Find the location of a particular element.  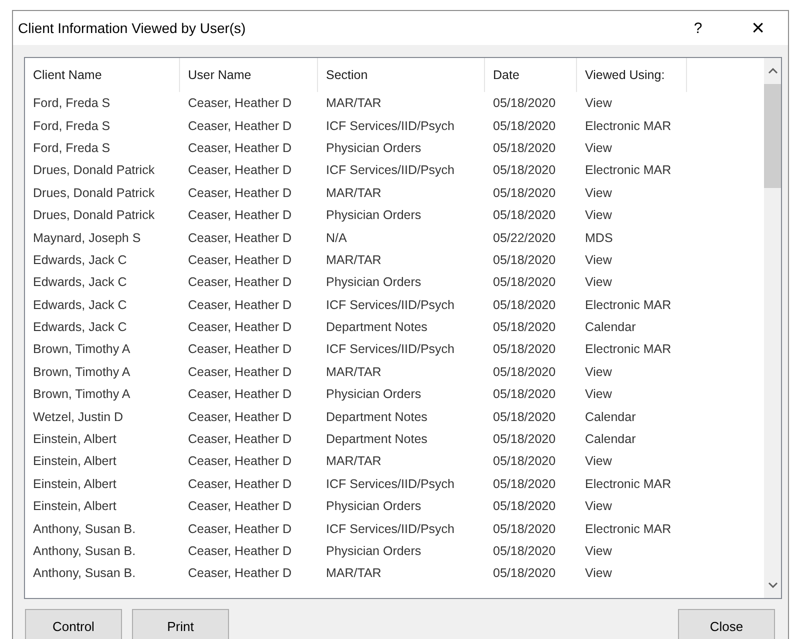

column-header: User Name is located at coordinates (249, 75).